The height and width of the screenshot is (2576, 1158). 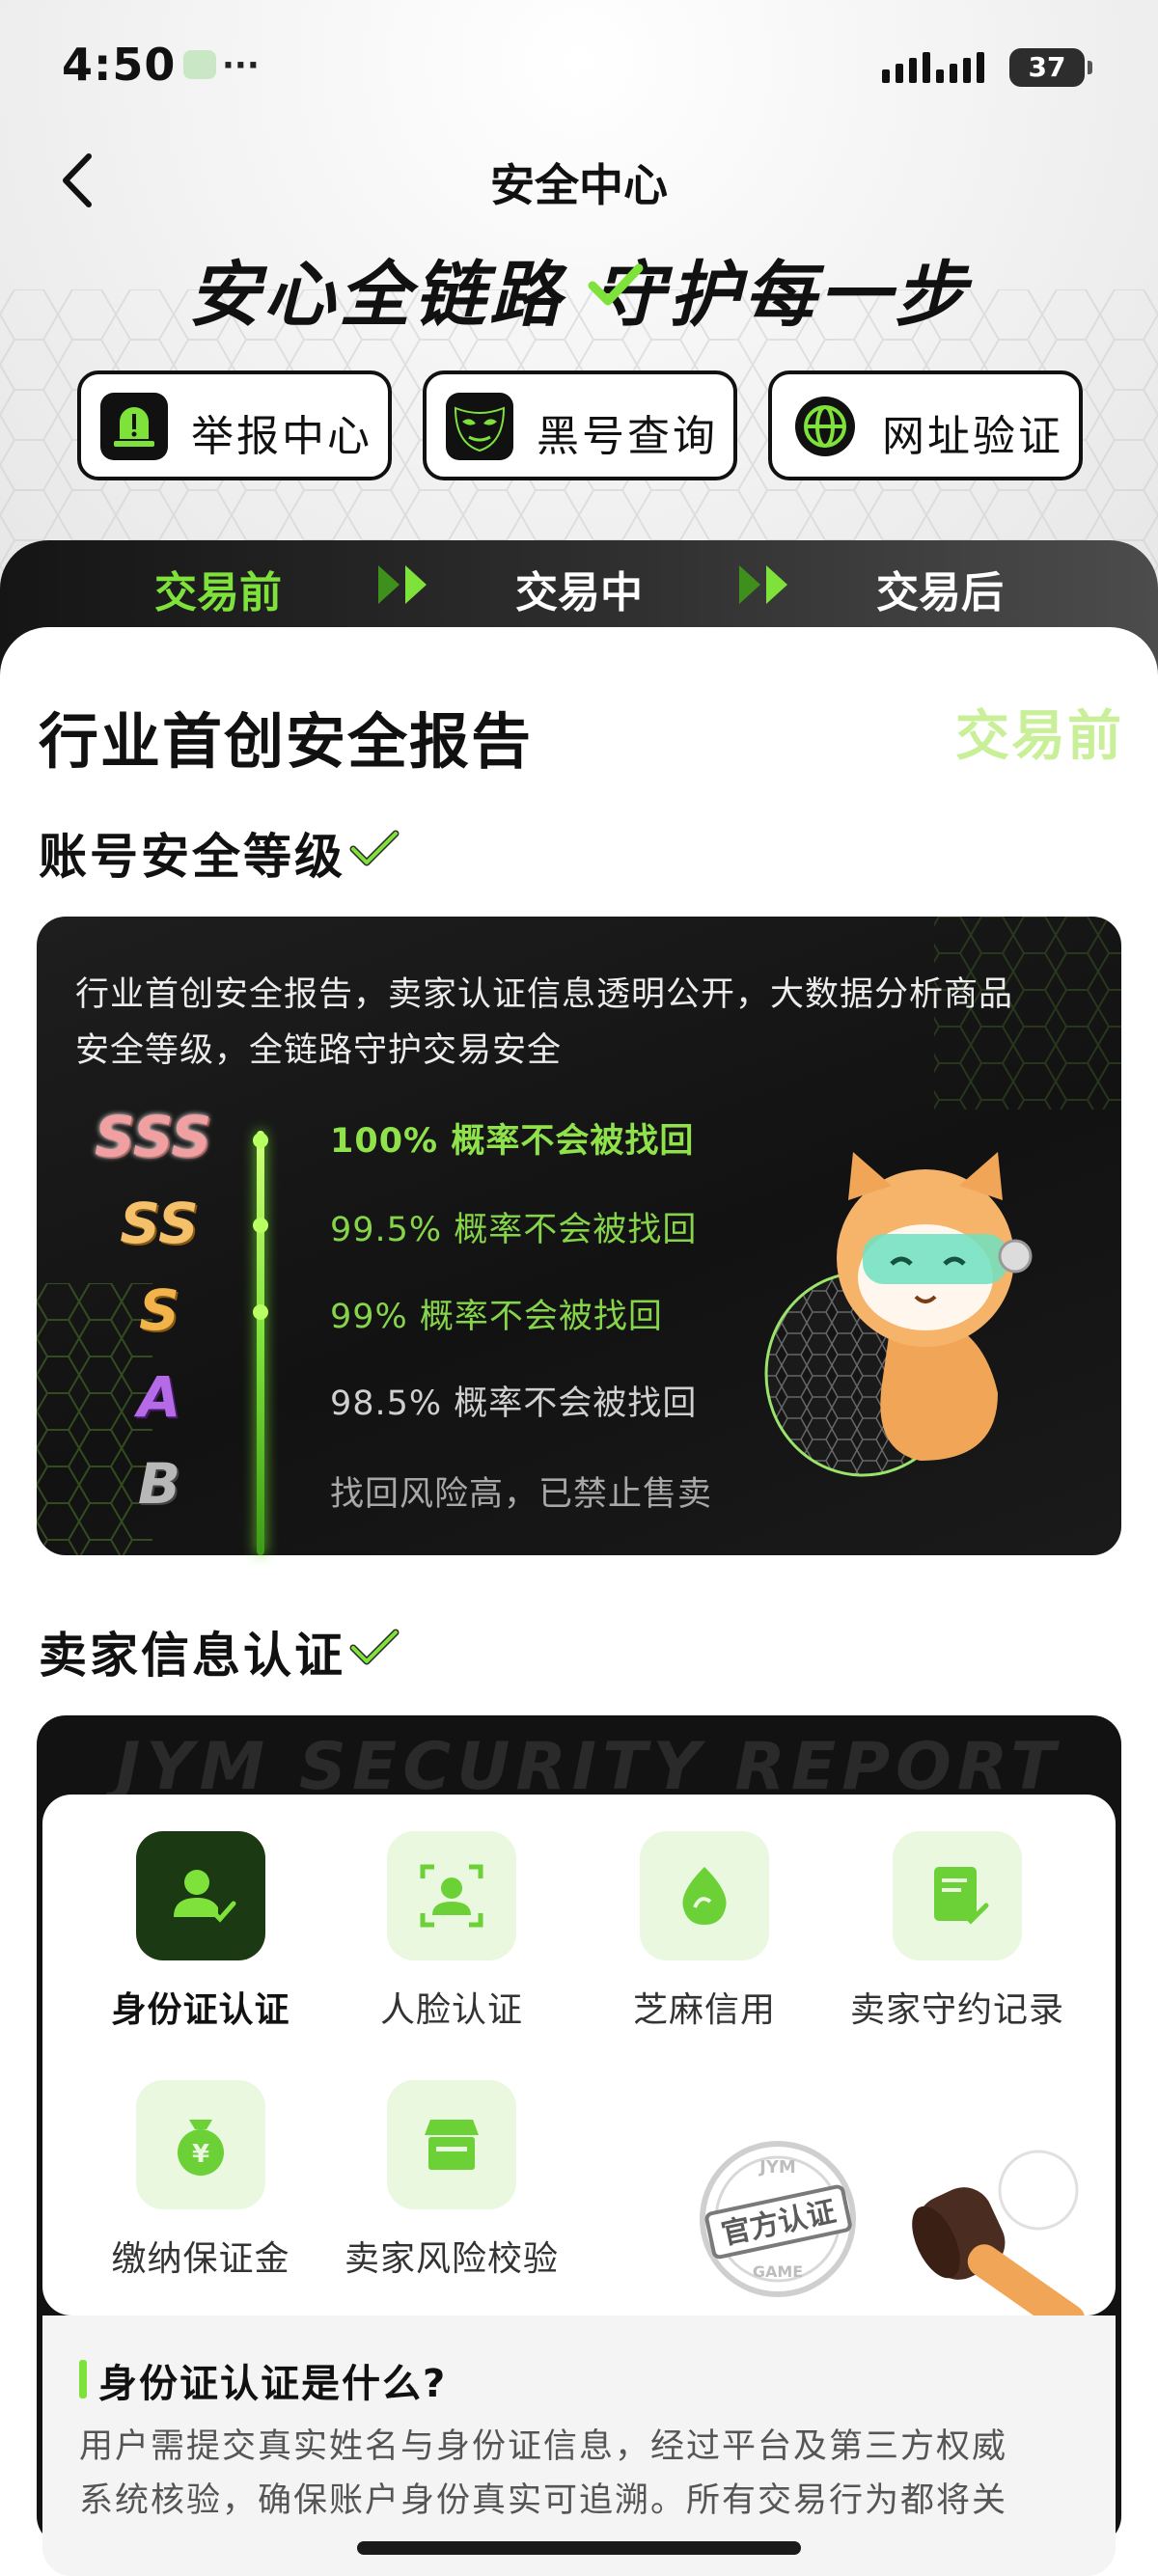 I want to click on tab-before-trade: 交易前, so click(x=218, y=589).